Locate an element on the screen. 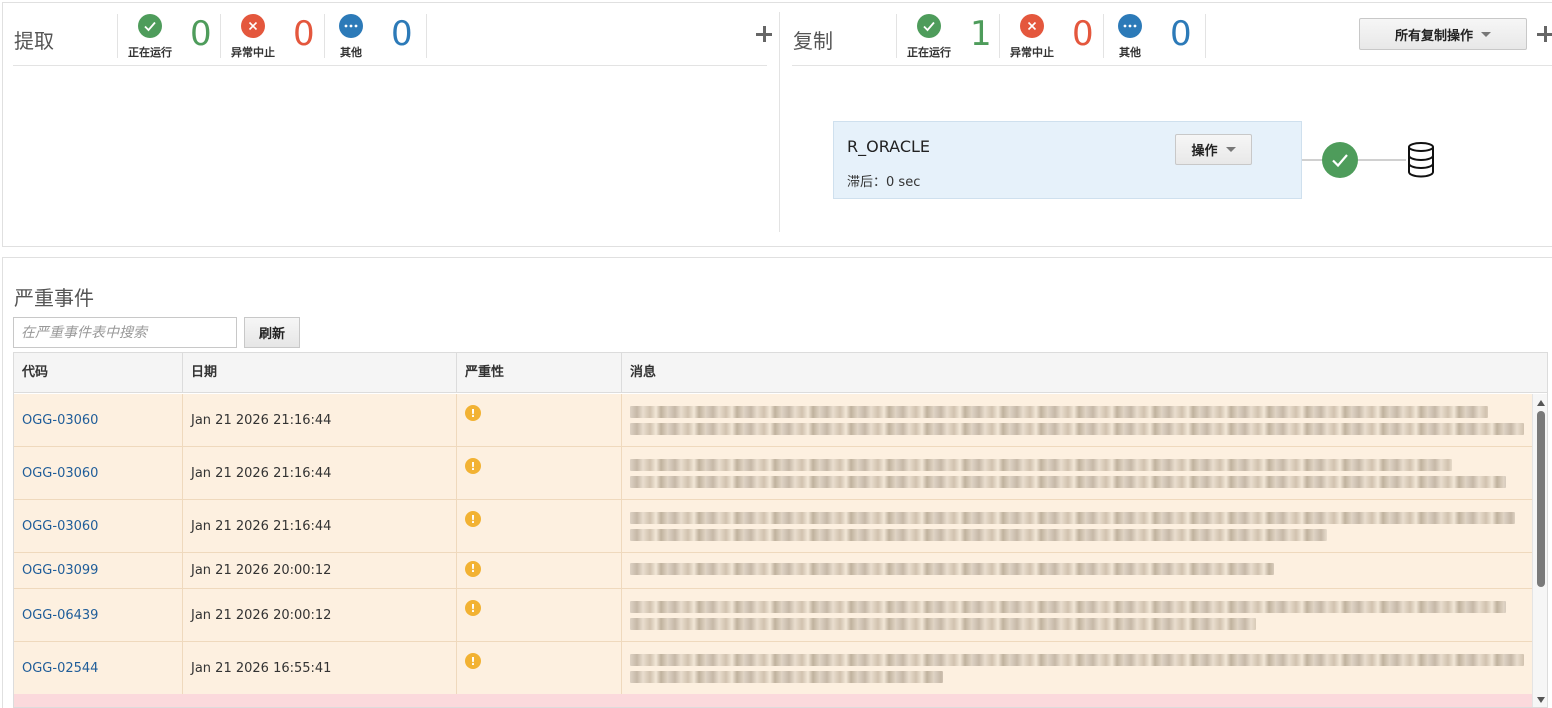  column-header-severity: 严重性 is located at coordinates (539, 373).